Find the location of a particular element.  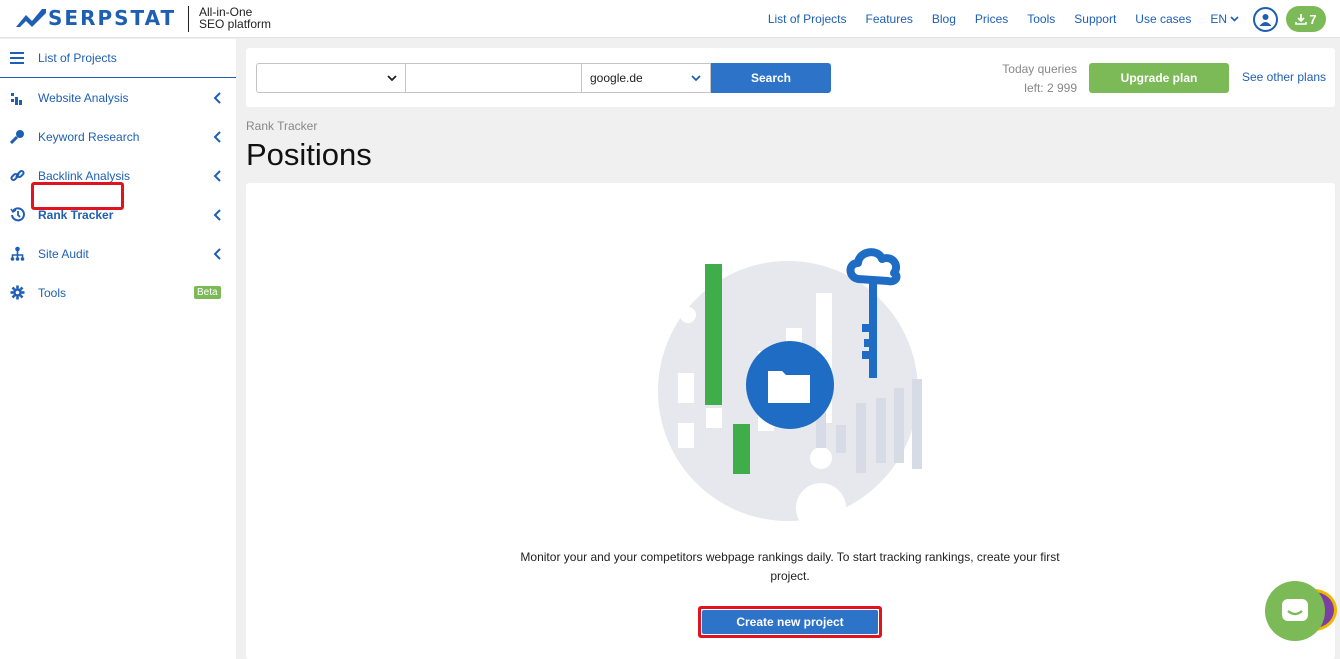

nav-list-of-projects: List of Projects is located at coordinates (807, 19).